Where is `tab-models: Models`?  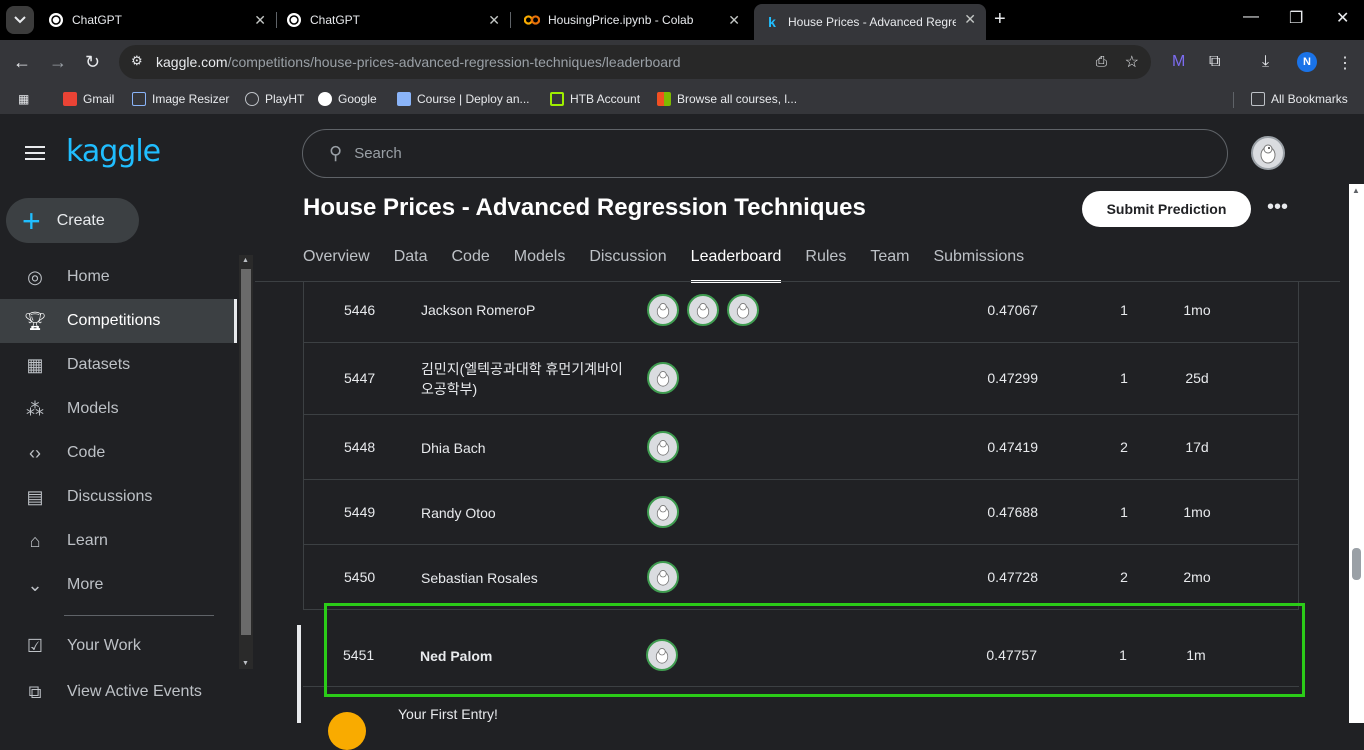 tab-models: Models is located at coordinates (540, 264).